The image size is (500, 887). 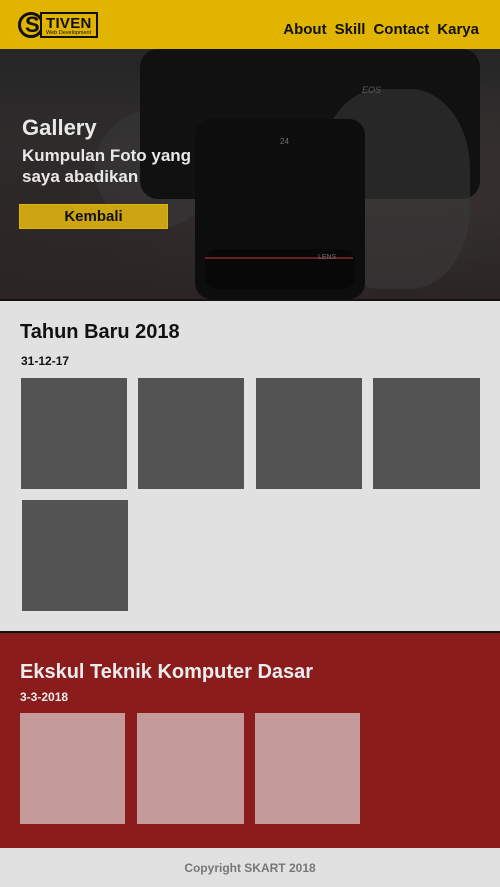 I want to click on album-title: Ekskul Teknik Komputer Dasar, so click(x=167, y=672).